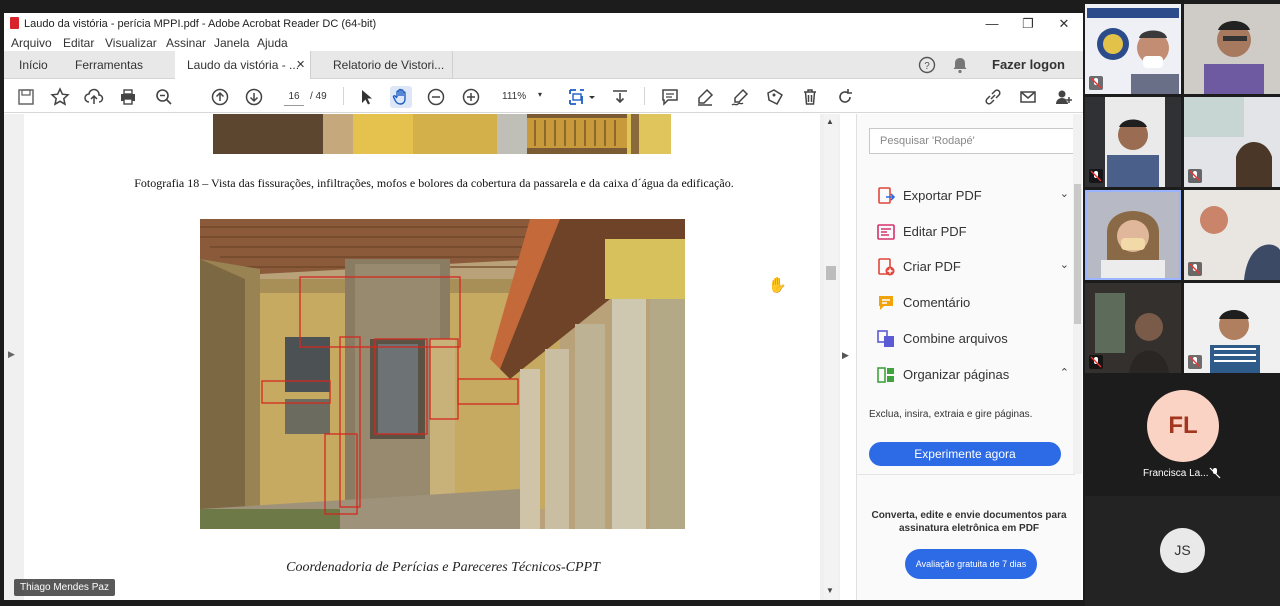  What do you see at coordinates (777, 285) in the screenshot?
I see `hand-cursor-icon: ✋` at bounding box center [777, 285].